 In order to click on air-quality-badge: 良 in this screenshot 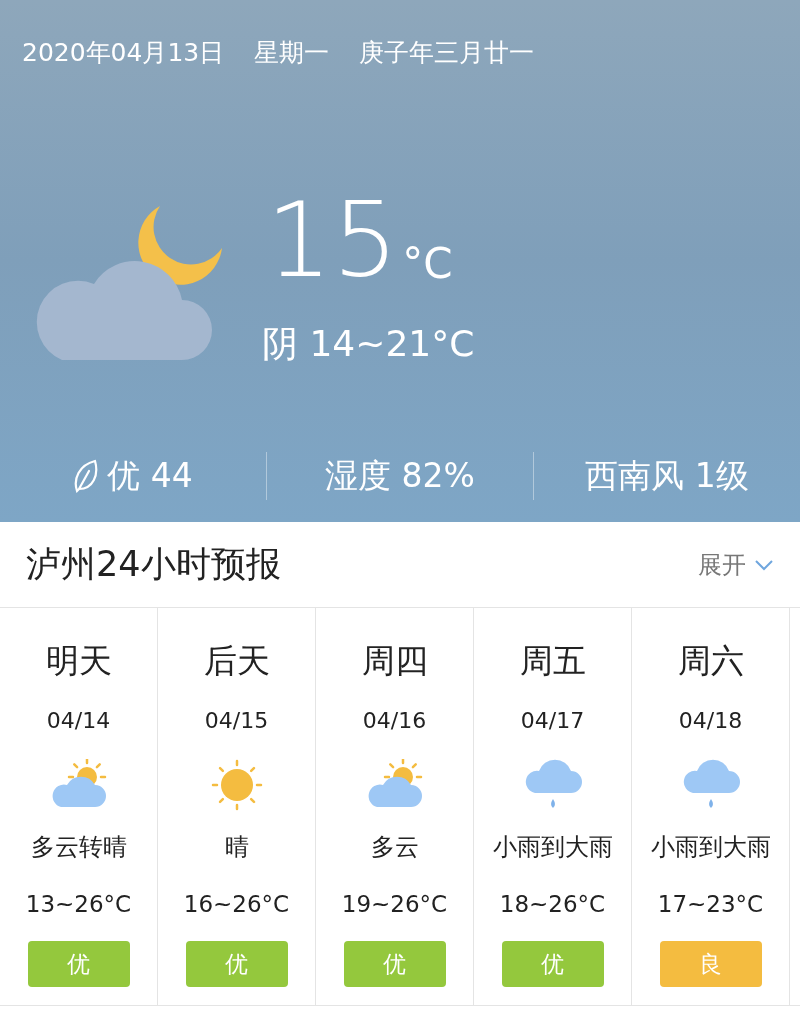, I will do `click(710, 964)`.